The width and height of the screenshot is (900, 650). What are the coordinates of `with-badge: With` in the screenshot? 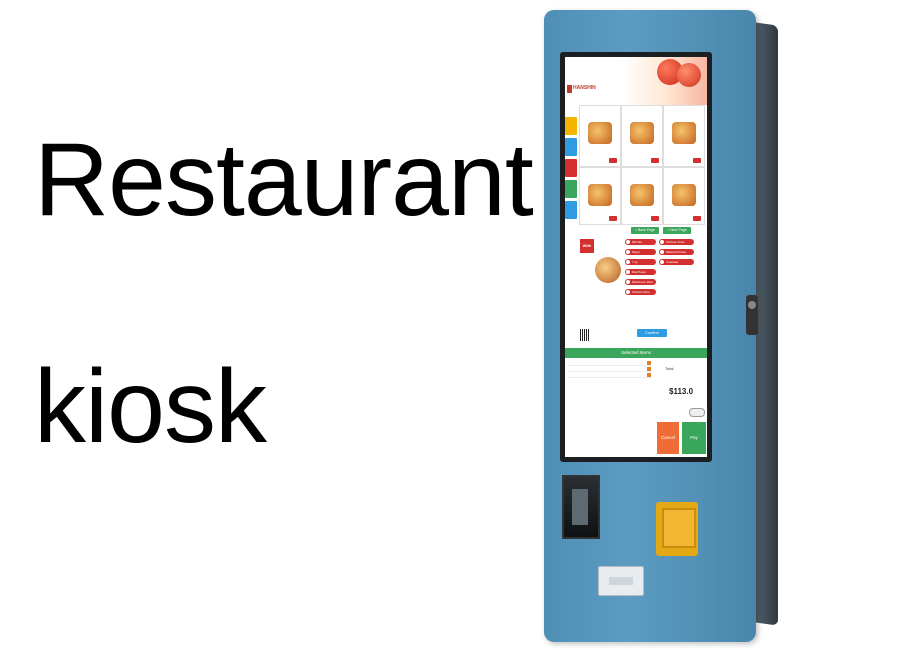 It's located at (587, 246).